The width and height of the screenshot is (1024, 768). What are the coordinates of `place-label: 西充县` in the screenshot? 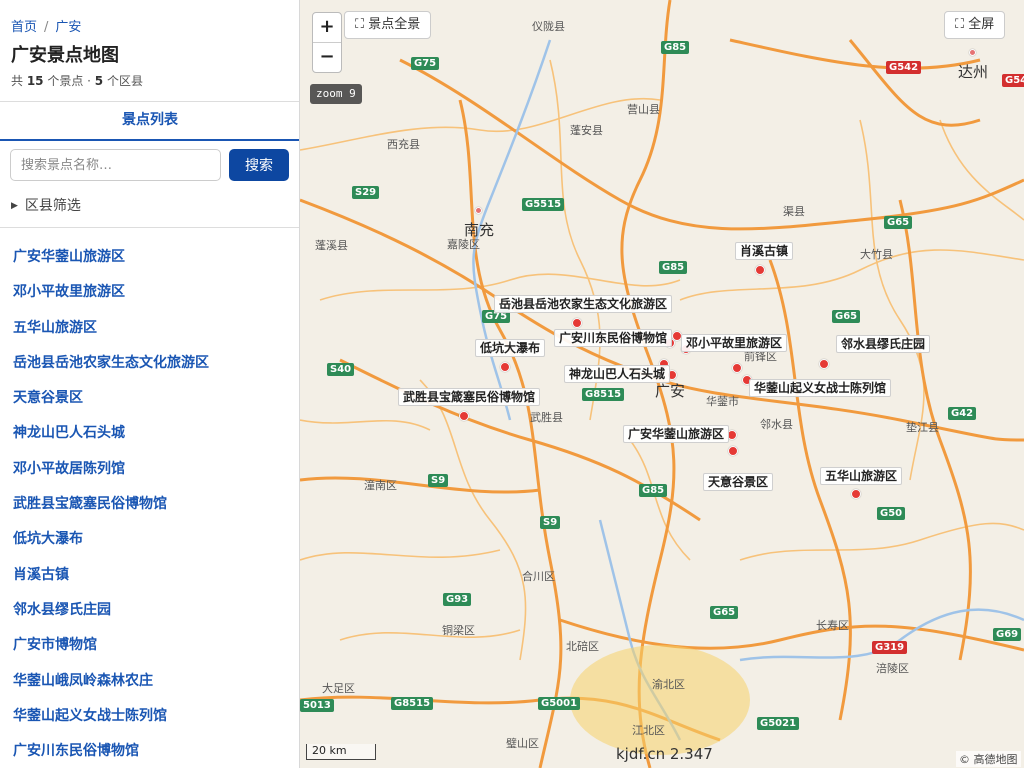 It's located at (403, 144).